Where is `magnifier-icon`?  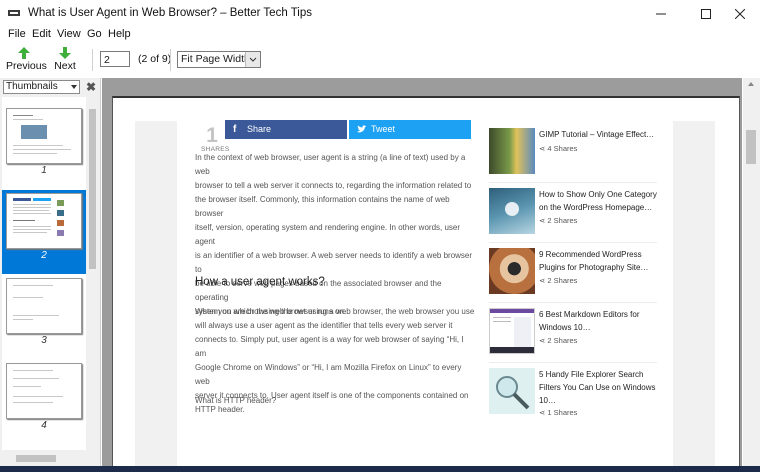
magnifier-icon is located at coordinates (513, 393).